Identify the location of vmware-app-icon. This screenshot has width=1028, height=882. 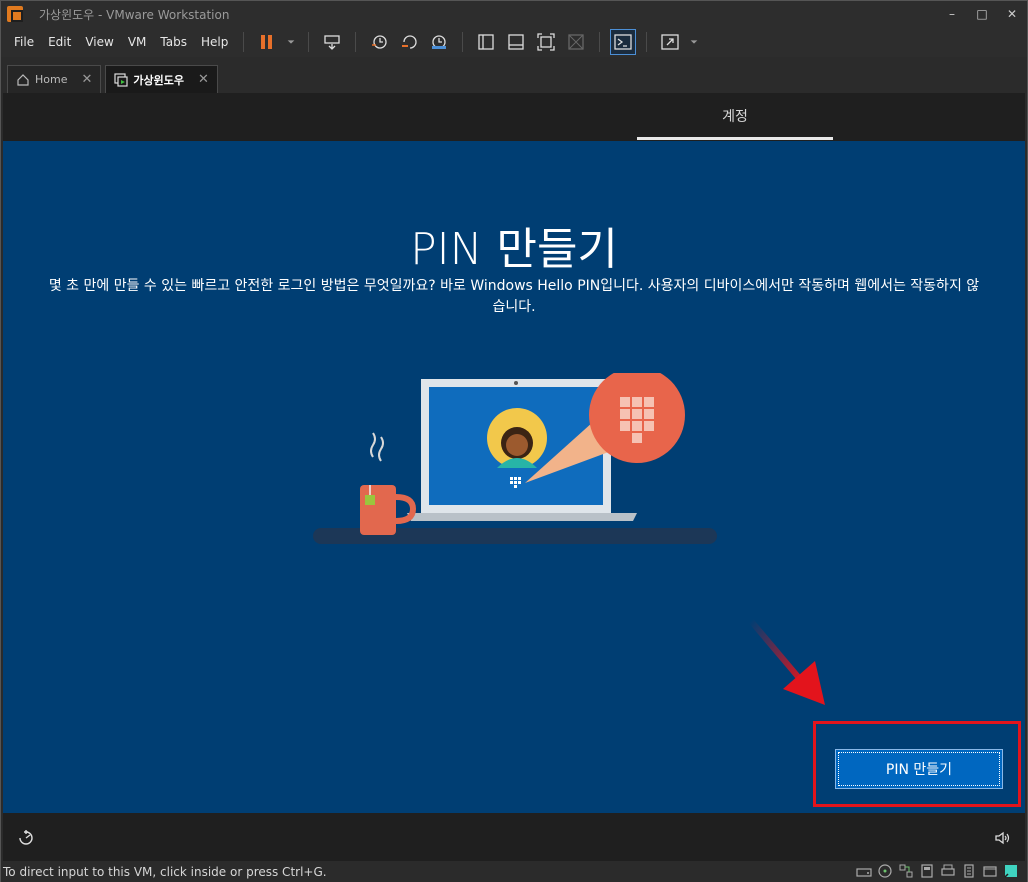
(15, 14).